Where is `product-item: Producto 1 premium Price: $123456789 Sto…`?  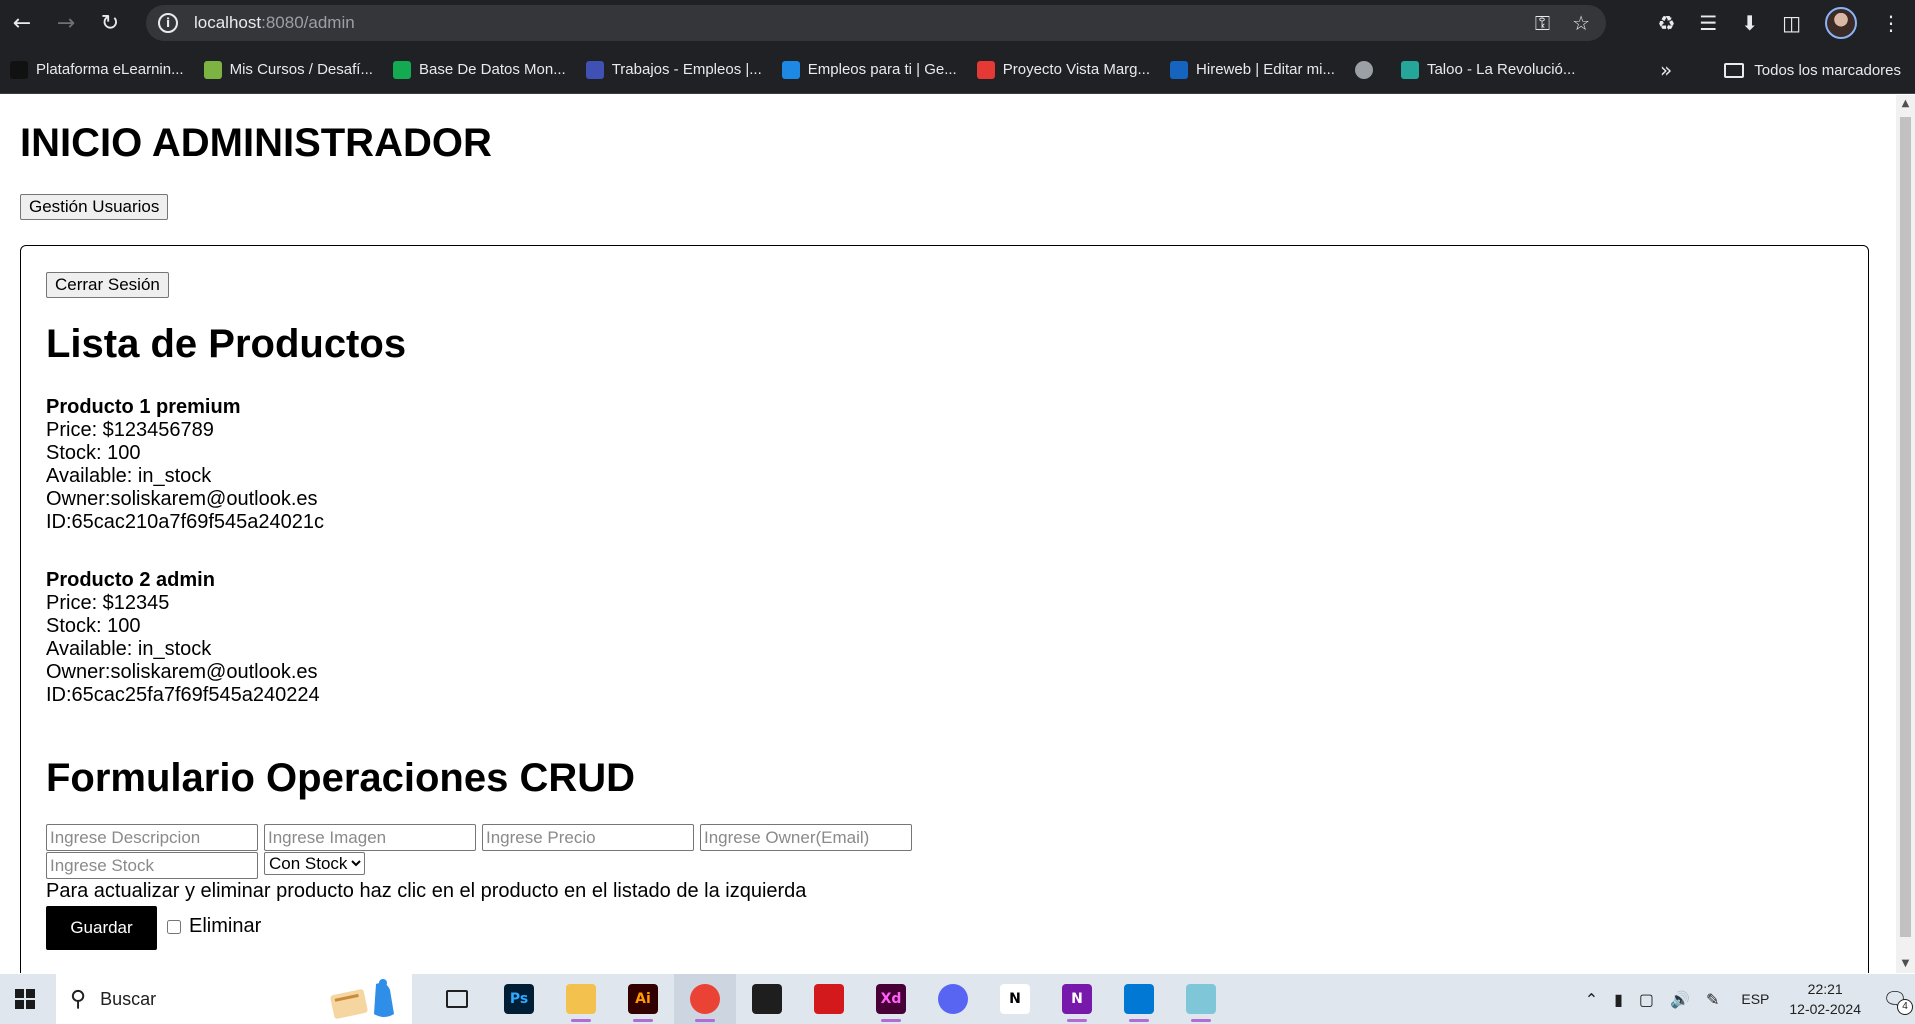
product-item: Producto 1 premium Price: $123456789 Sto… is located at coordinates (185, 465).